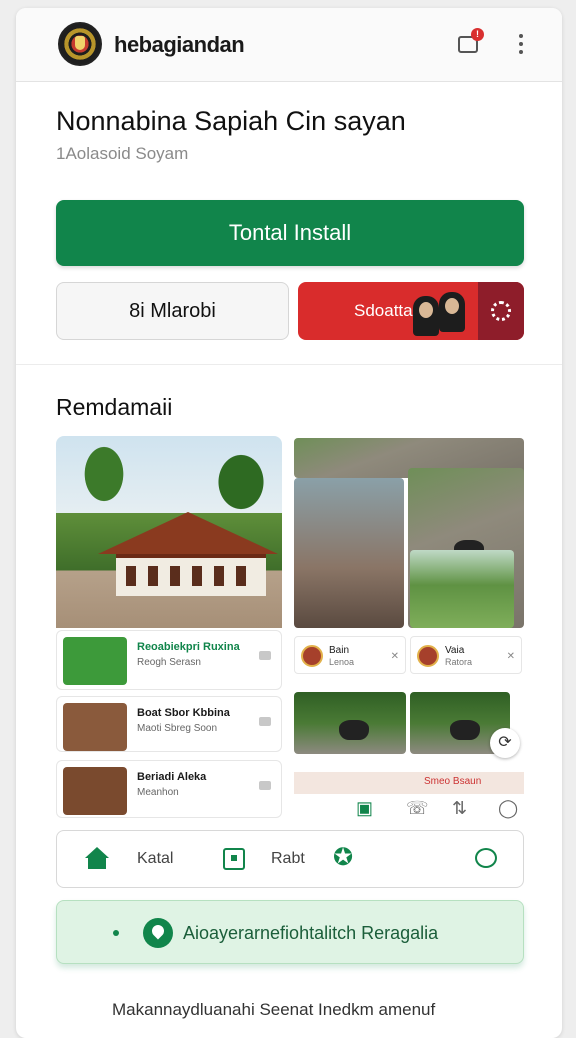 The height and width of the screenshot is (1038, 576). What do you see at coordinates (172, 311) in the screenshot?
I see `secondary-button: 8i Mlarobi` at bounding box center [172, 311].